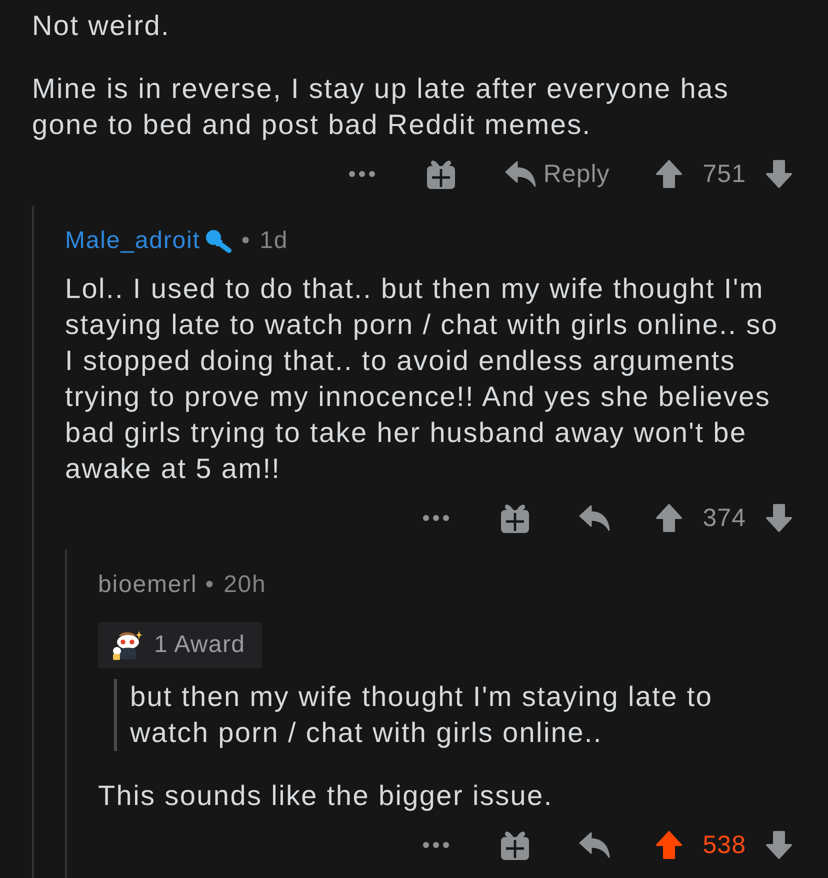 This screenshot has height=878, width=828. Describe the element at coordinates (127, 645) in the screenshot. I see `mascot-icon` at that location.